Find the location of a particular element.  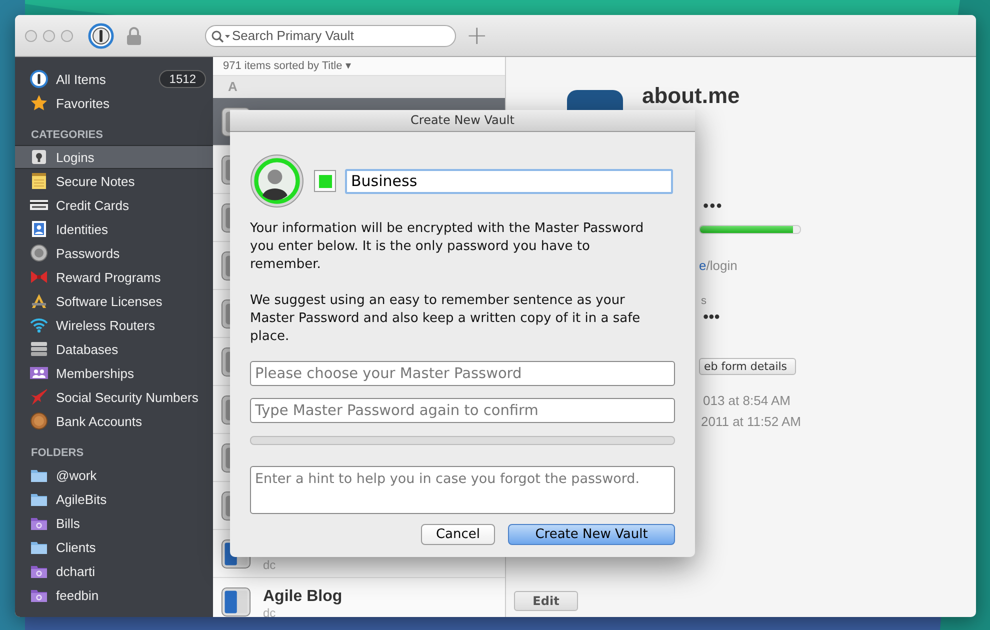

sidebar-item: Social Security Numbers is located at coordinates (114, 397).